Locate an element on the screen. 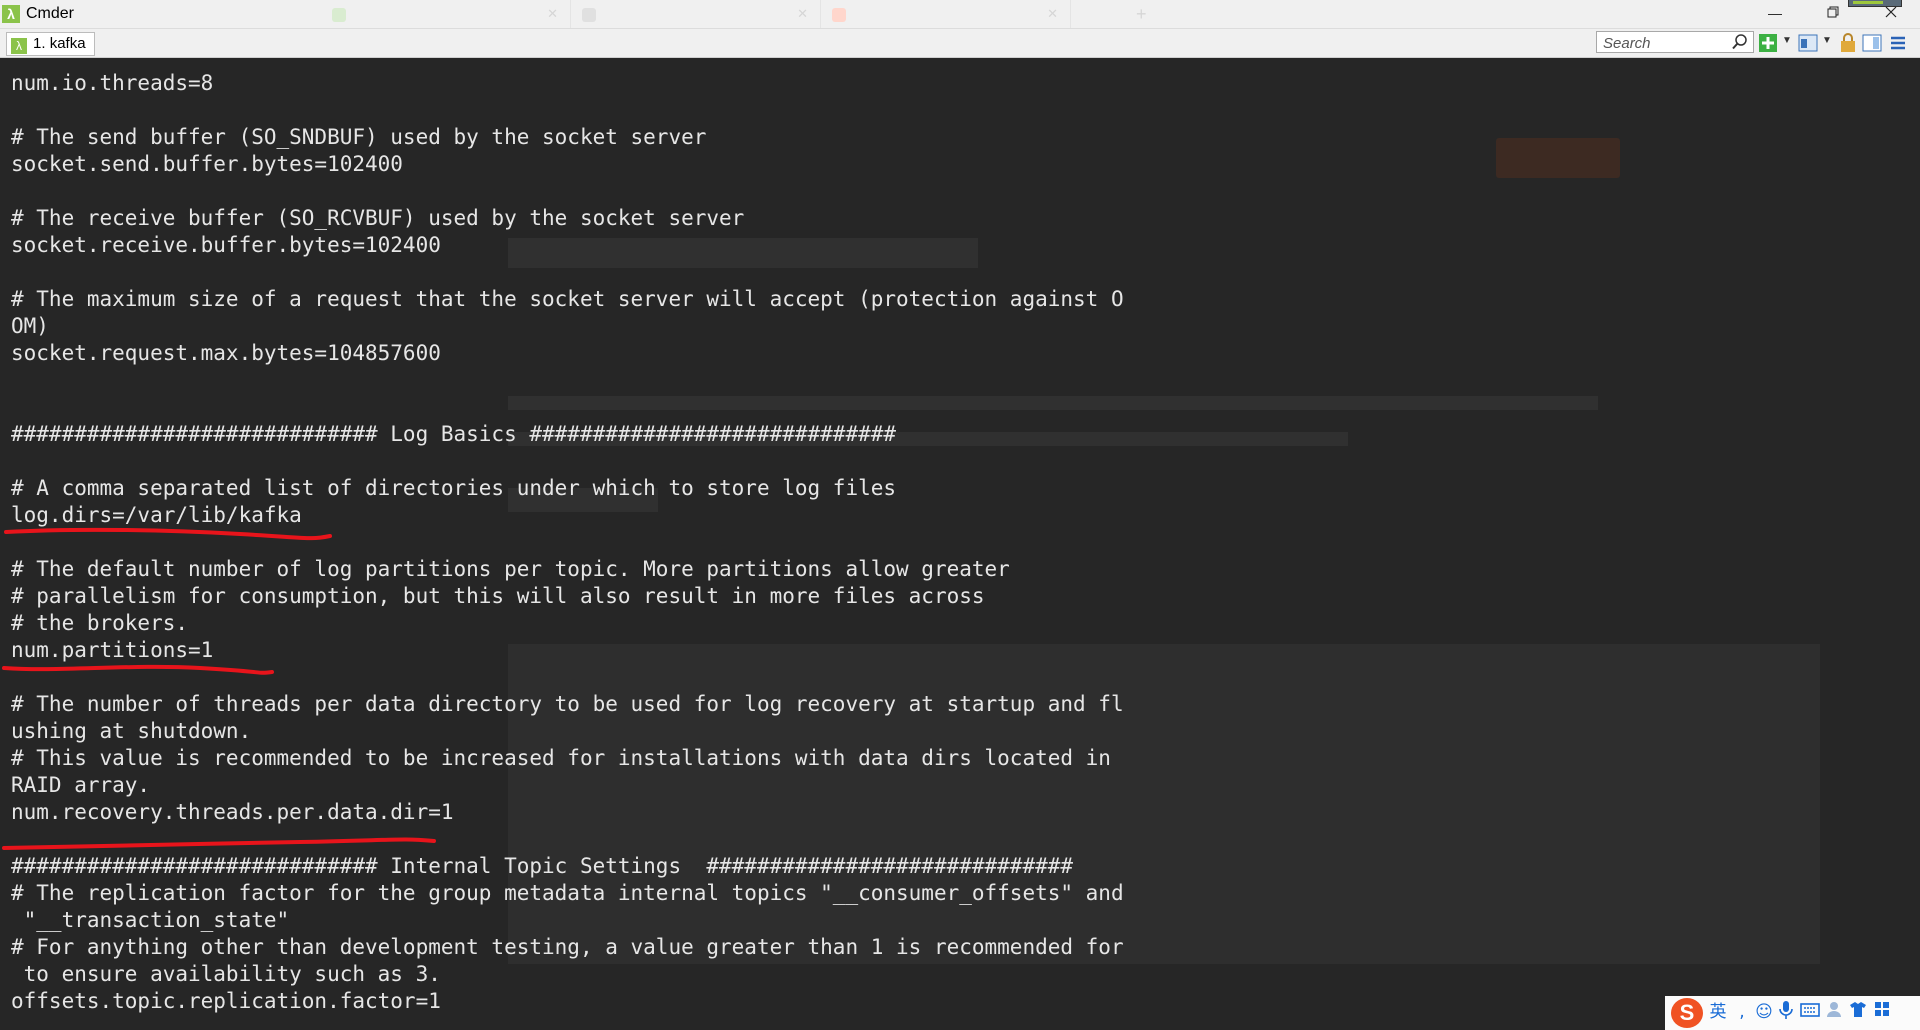 This screenshot has height=1030, width=1920. grid-menu-icon is located at coordinates (1882, 1012).